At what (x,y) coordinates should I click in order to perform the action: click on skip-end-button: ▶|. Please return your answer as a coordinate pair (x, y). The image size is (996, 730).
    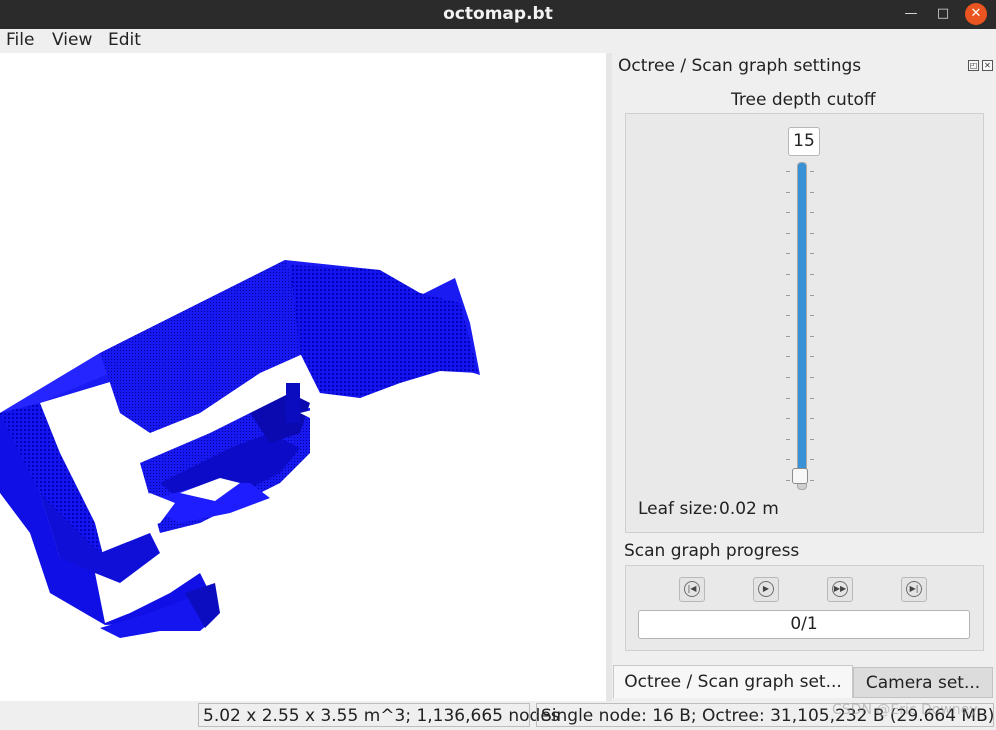
    Looking at the image, I should click on (914, 589).